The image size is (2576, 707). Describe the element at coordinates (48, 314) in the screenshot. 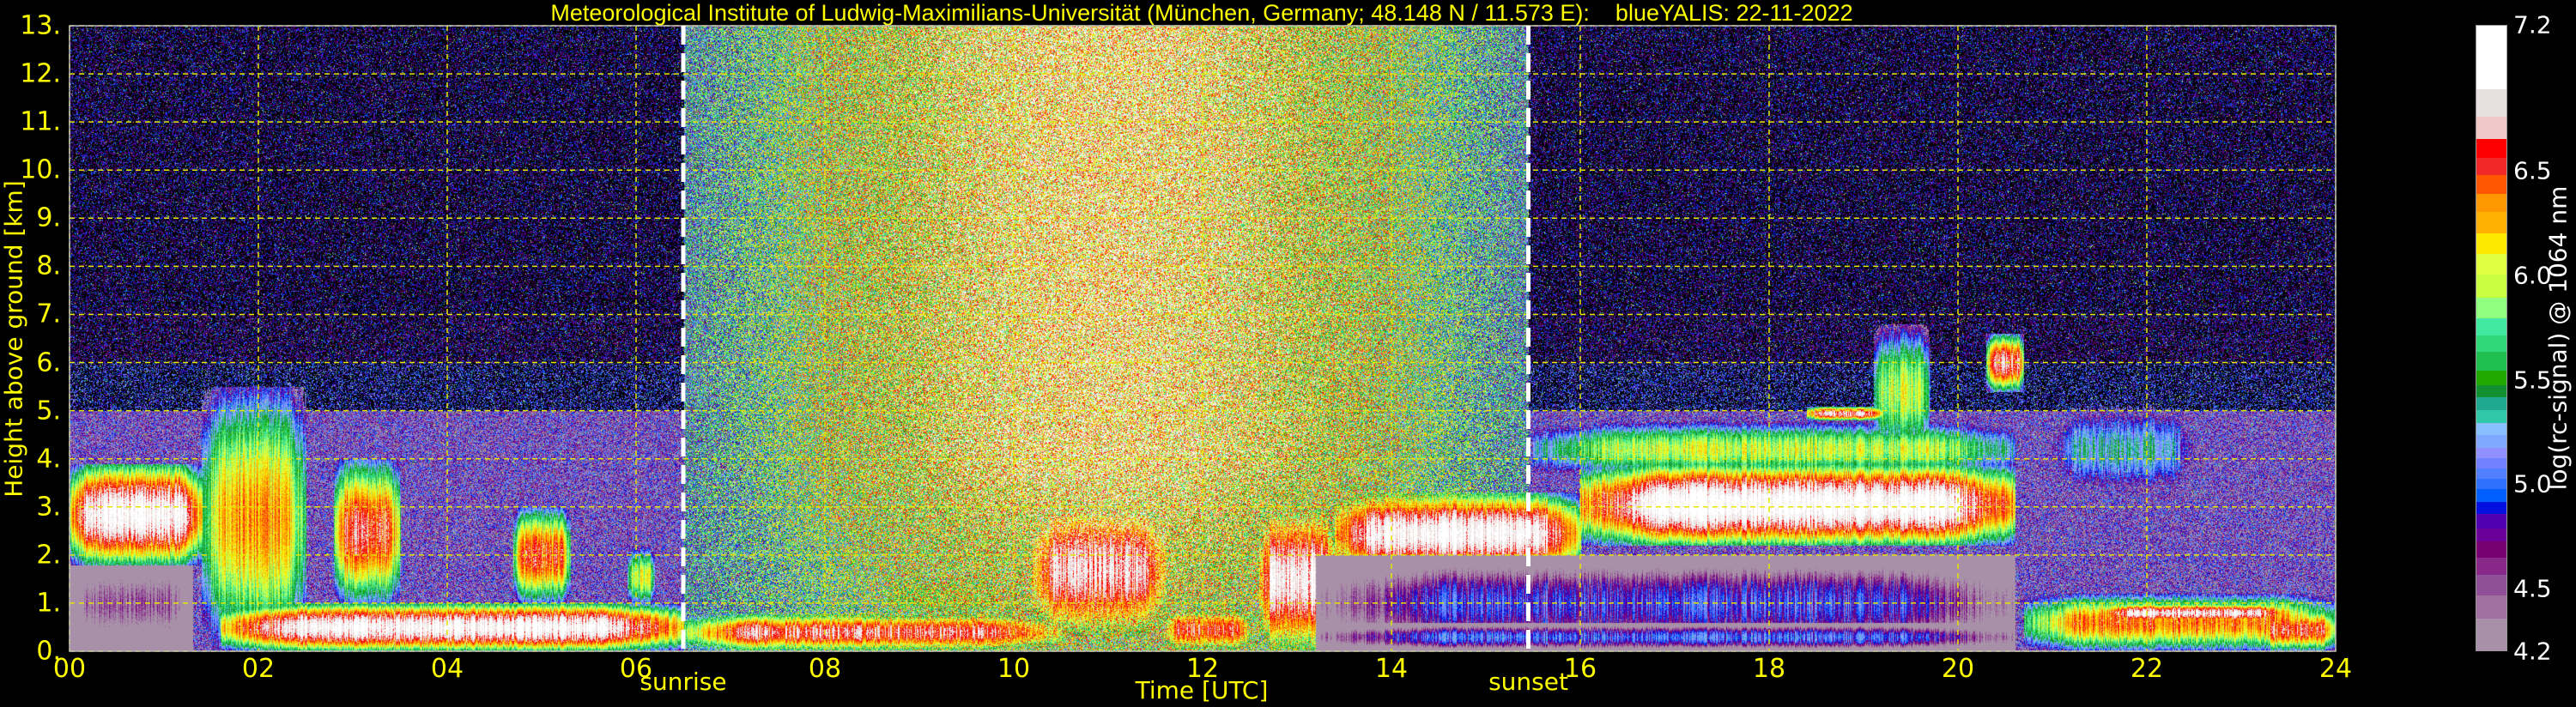

I see `y-tick-label: 7.` at that location.